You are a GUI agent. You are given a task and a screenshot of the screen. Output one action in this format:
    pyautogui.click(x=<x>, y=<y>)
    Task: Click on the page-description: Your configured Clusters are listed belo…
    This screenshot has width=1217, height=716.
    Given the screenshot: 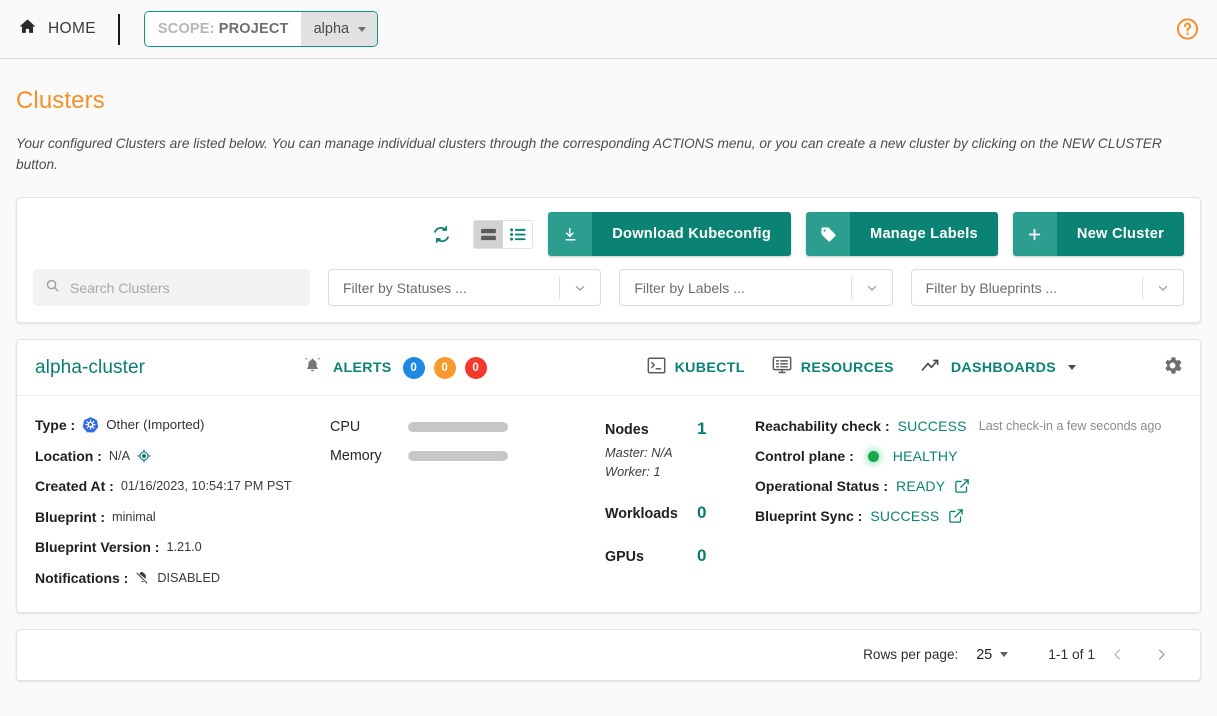 What is the action you would take?
    pyautogui.click(x=589, y=154)
    